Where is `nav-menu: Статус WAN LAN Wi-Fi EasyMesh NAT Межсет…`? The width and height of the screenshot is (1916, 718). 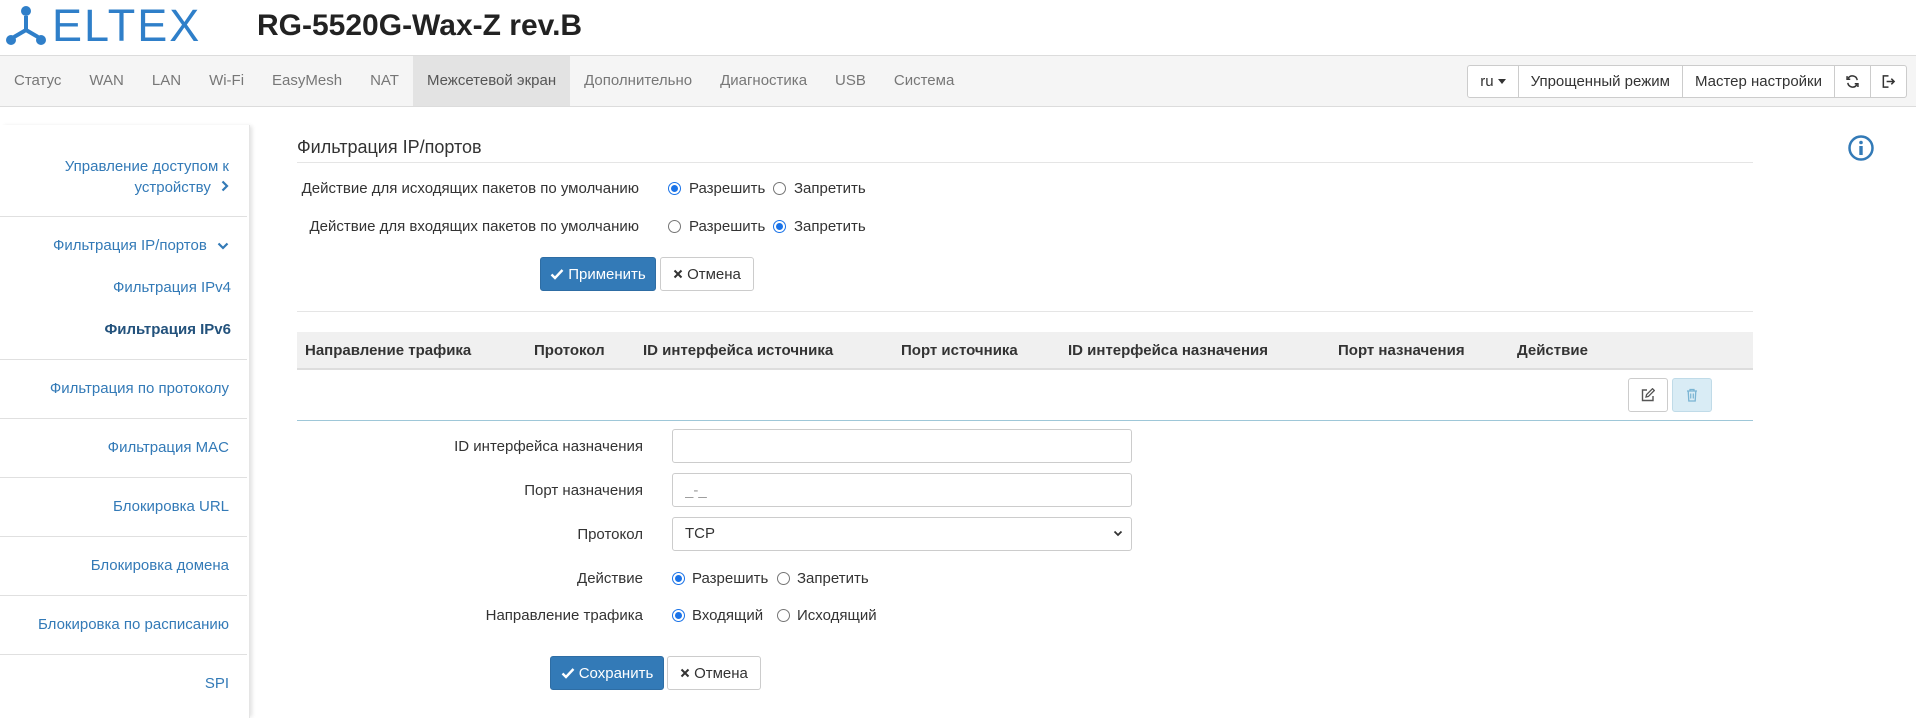 nav-menu: Статус WAN LAN Wi-Fi EasyMesh NAT Межсет… is located at coordinates (484, 81).